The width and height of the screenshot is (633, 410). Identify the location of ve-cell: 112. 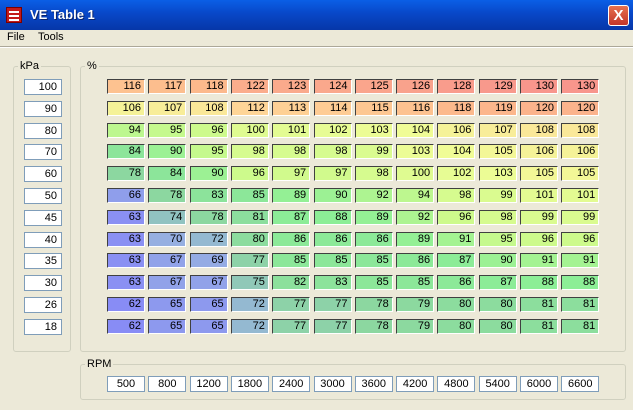
(249, 108).